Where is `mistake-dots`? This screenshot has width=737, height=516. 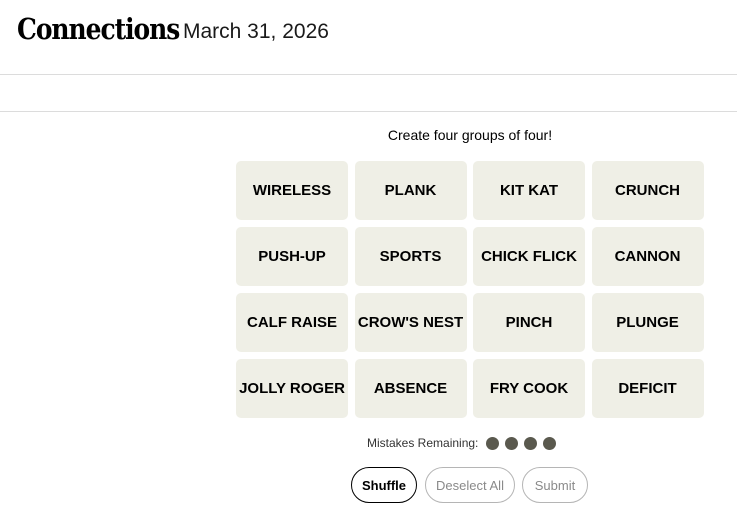
mistake-dots is located at coordinates (524, 443).